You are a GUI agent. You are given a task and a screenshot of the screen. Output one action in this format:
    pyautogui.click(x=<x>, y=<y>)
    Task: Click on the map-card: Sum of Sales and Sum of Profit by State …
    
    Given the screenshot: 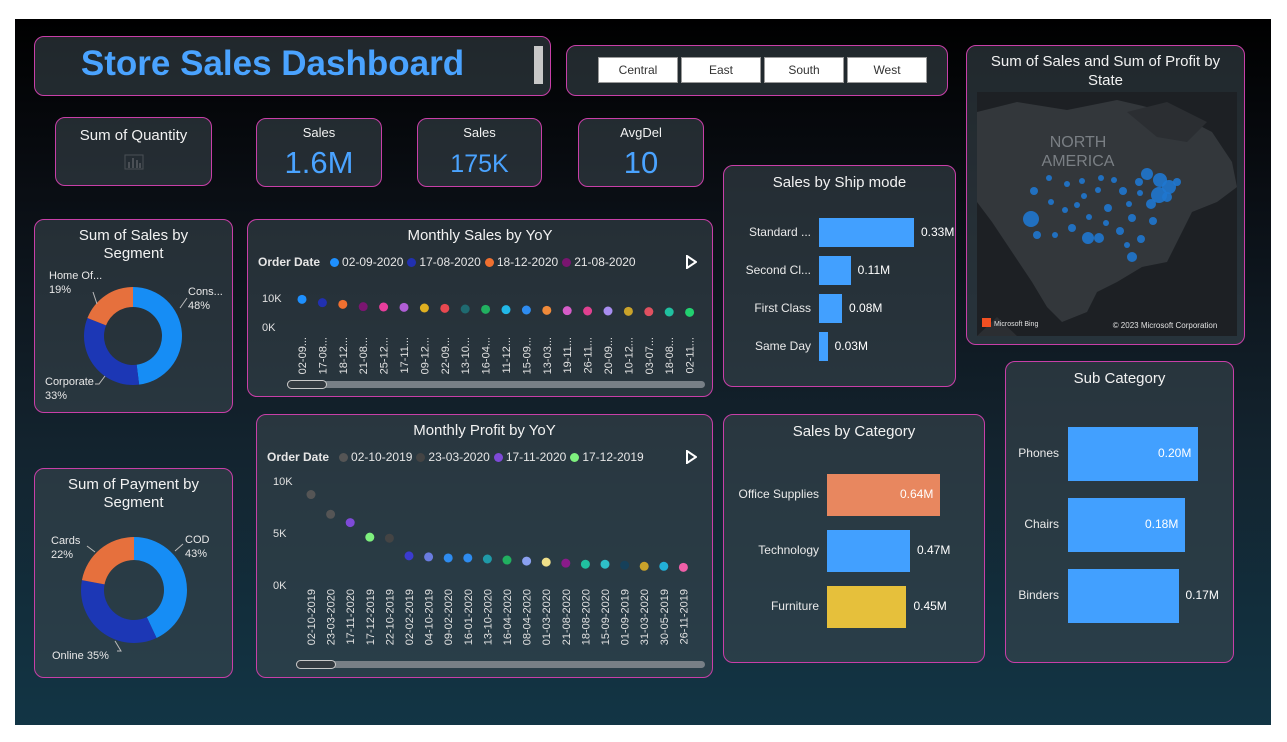 What is the action you would take?
    pyautogui.click(x=1105, y=195)
    